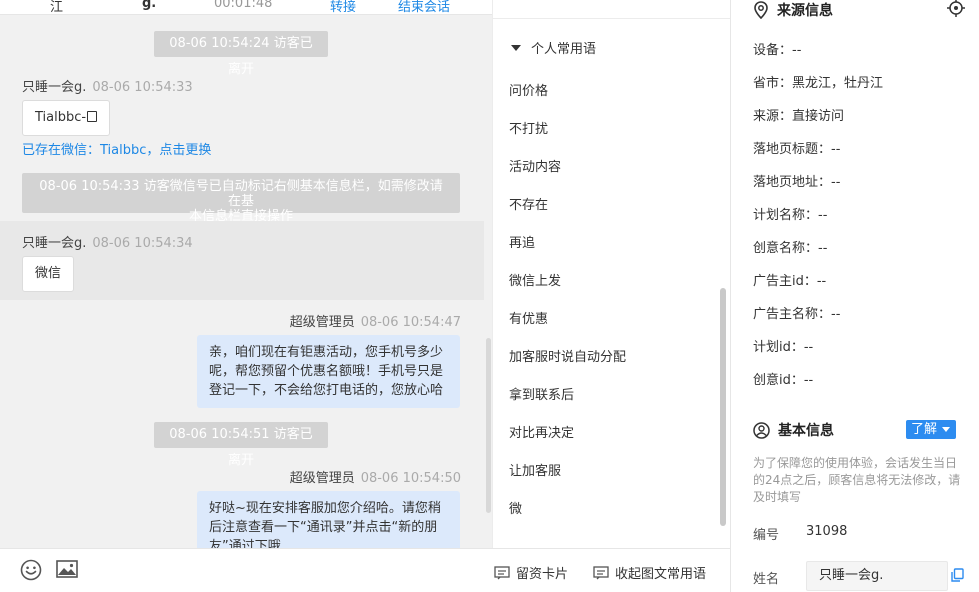 The image size is (979, 592). What do you see at coordinates (777, 497) in the screenshot?
I see `note-line: 及时填写` at bounding box center [777, 497].